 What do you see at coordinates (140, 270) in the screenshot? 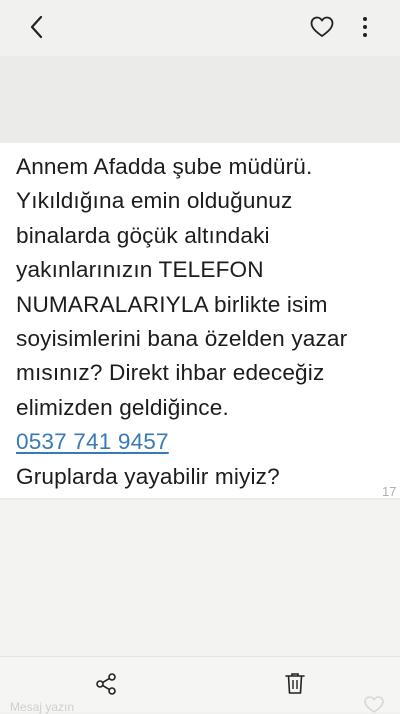
I see `message-line: yakınlarınızın TELEFON` at bounding box center [140, 270].